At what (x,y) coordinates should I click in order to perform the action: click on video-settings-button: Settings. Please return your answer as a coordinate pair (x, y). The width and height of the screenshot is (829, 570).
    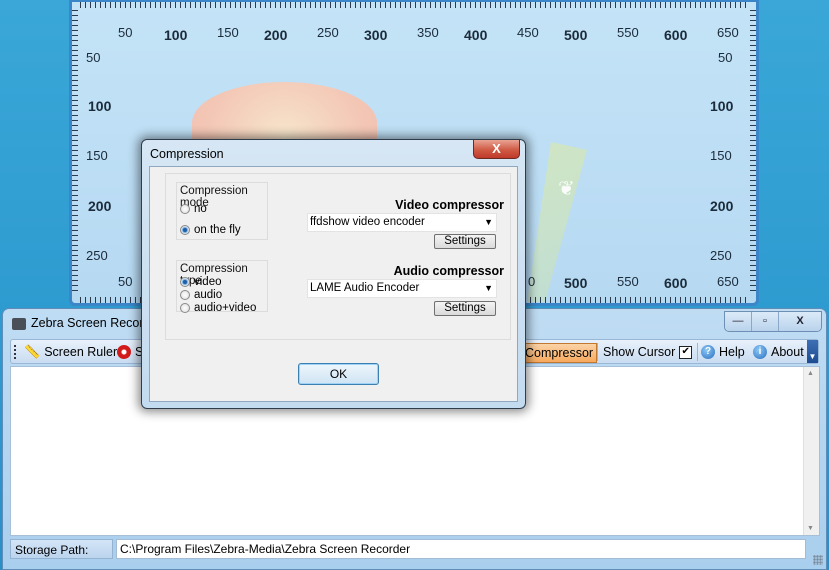
    Looking at the image, I should click on (465, 241).